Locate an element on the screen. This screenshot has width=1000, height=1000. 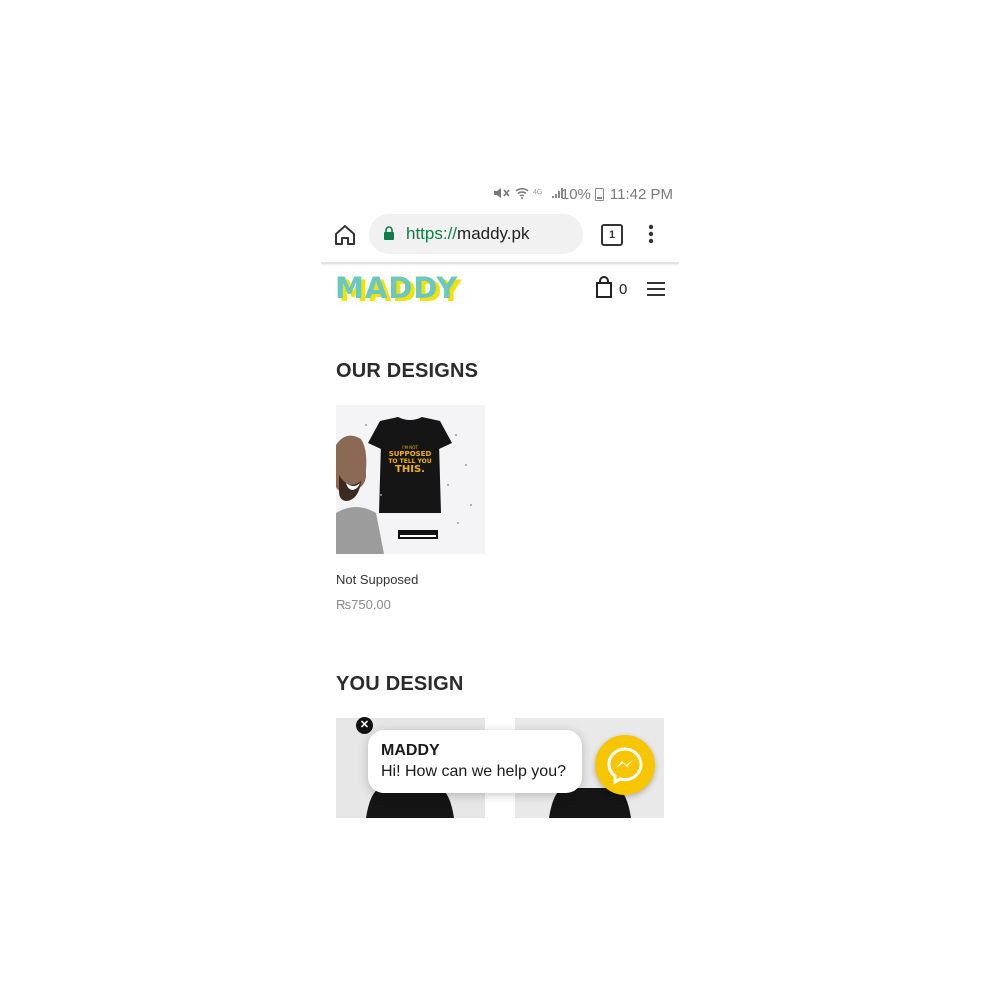
cart-count: 0 is located at coordinates (623, 289).